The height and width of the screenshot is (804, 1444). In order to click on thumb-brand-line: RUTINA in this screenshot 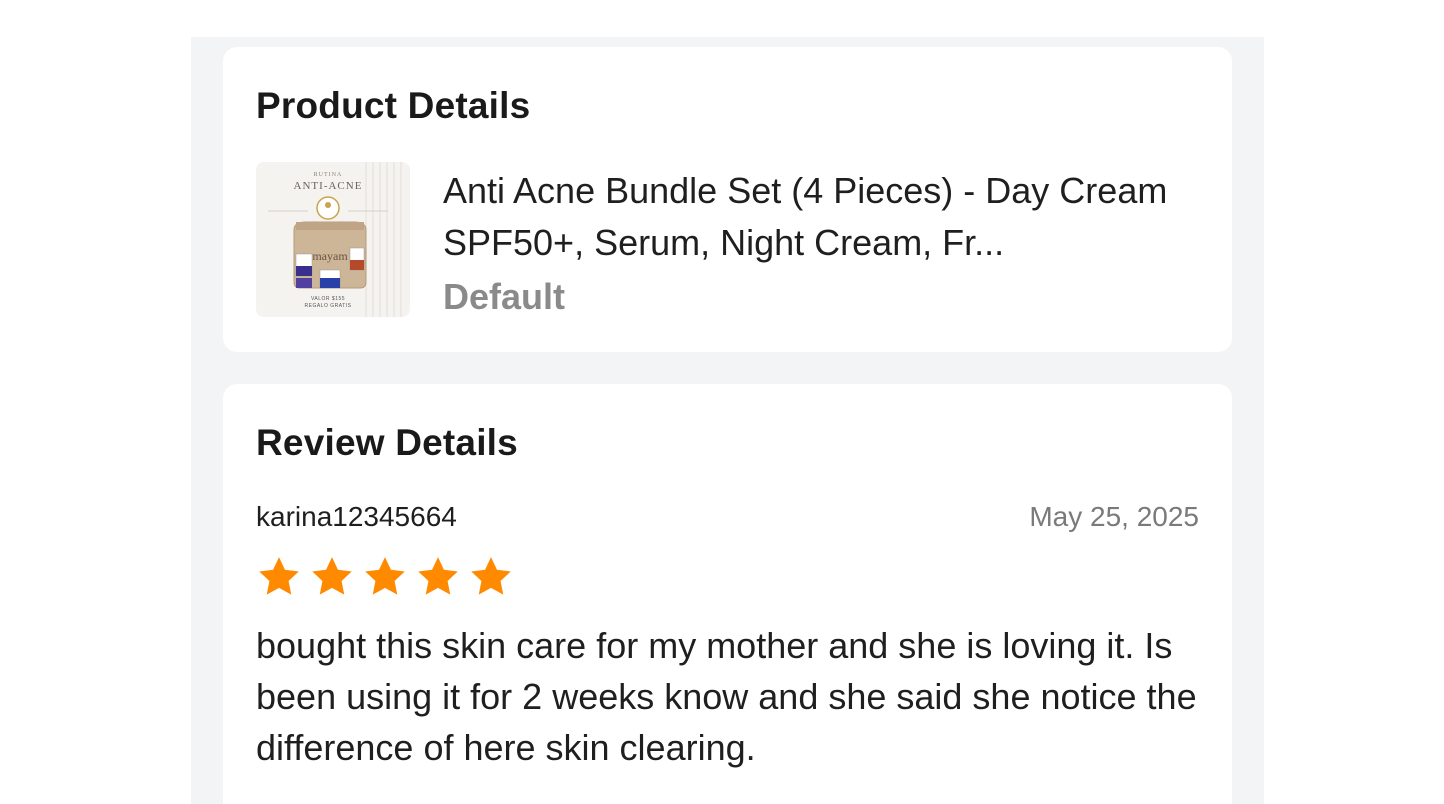, I will do `click(328, 175)`.